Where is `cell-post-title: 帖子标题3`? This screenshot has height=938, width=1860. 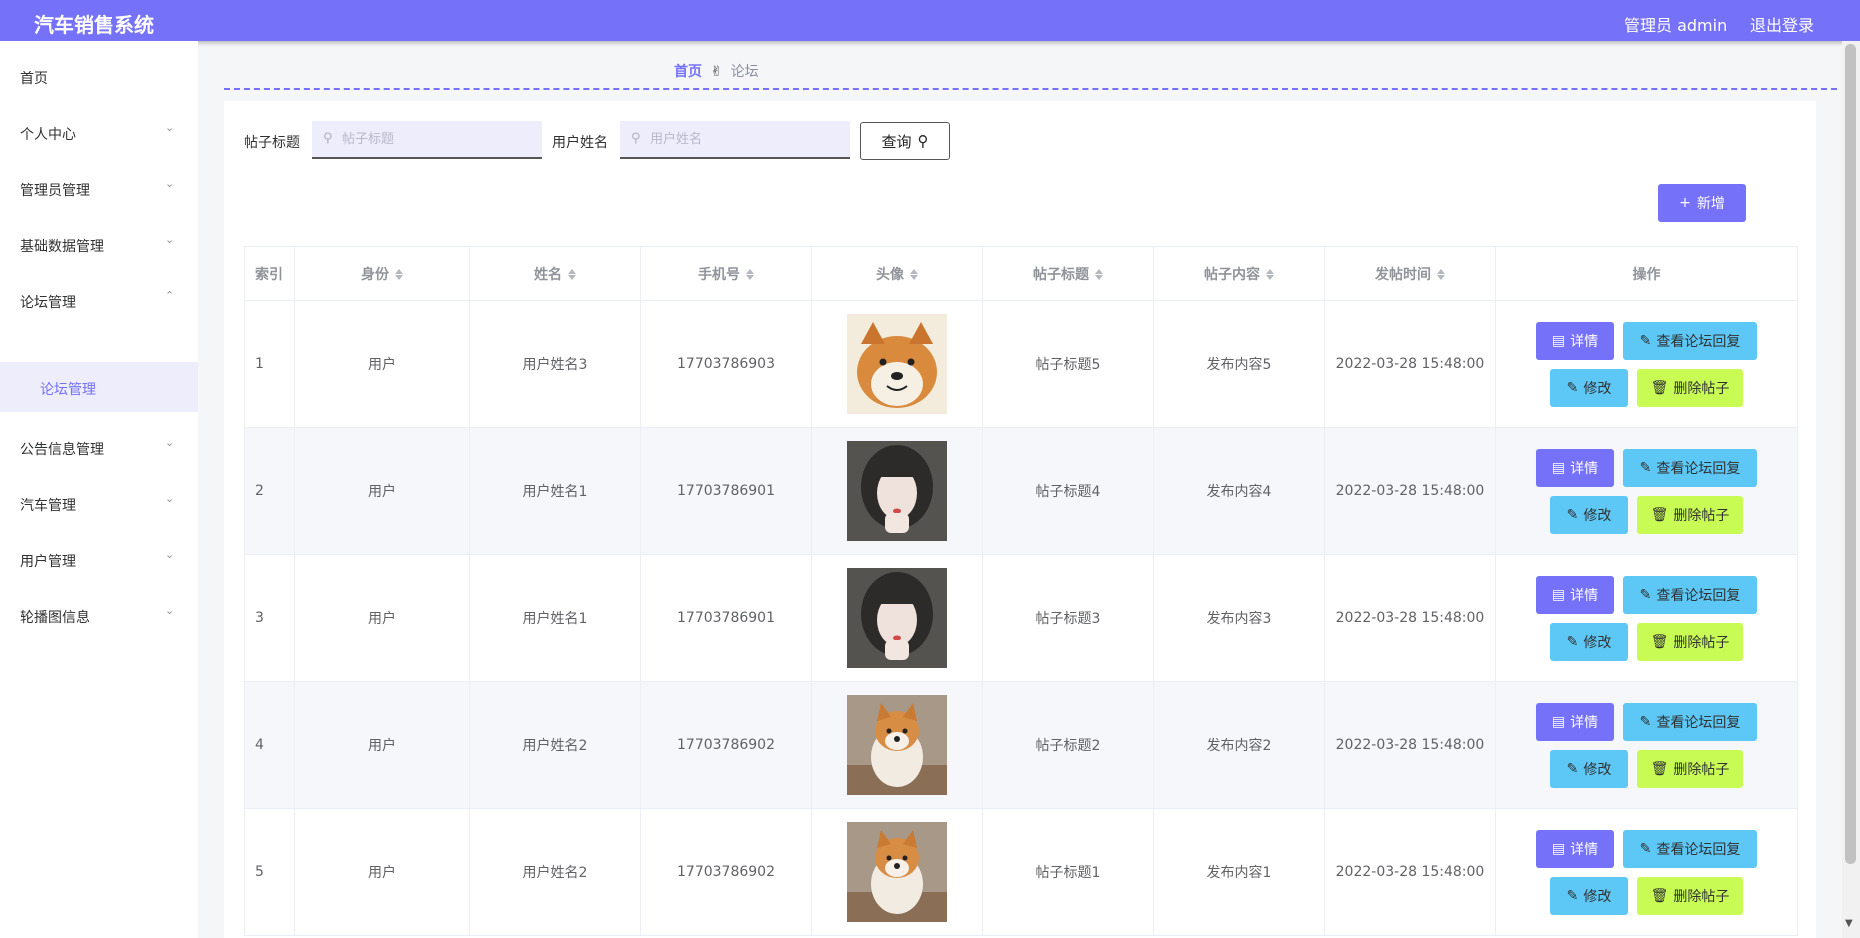
cell-post-title: 帖子标题3 is located at coordinates (1068, 618).